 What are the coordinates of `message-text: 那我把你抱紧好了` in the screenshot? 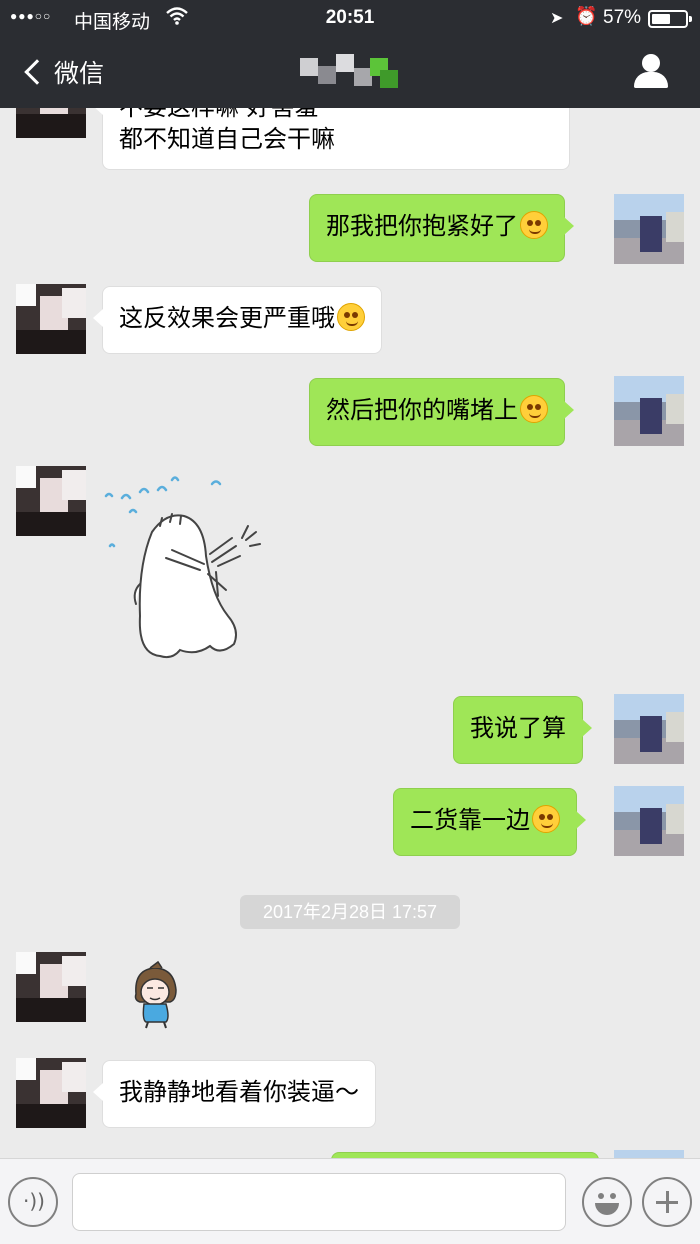 It's located at (422, 226).